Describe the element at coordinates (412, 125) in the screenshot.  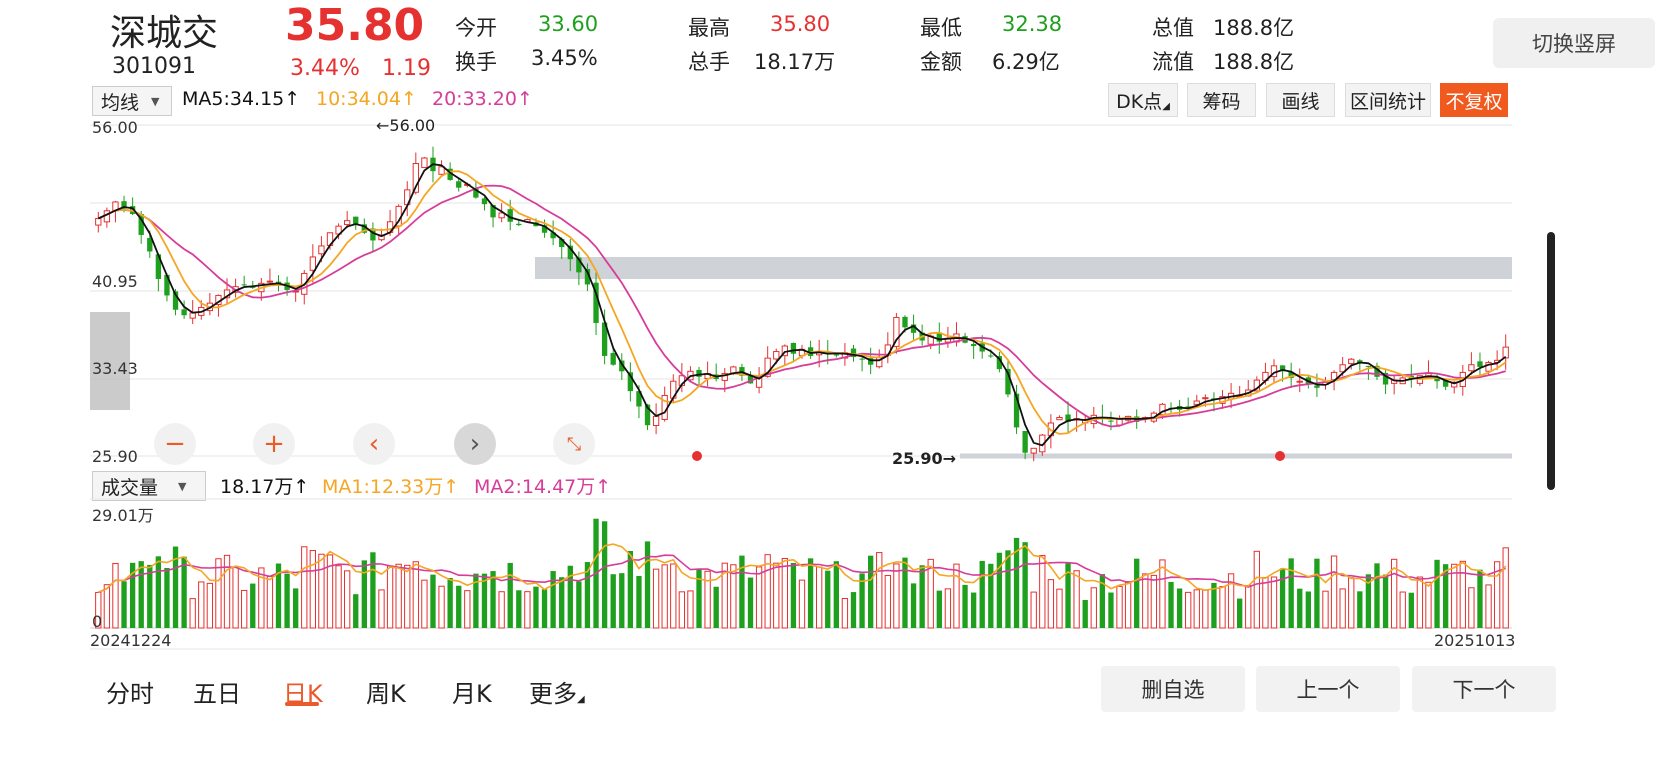
I see `high-marker-value: 56.00` at that location.